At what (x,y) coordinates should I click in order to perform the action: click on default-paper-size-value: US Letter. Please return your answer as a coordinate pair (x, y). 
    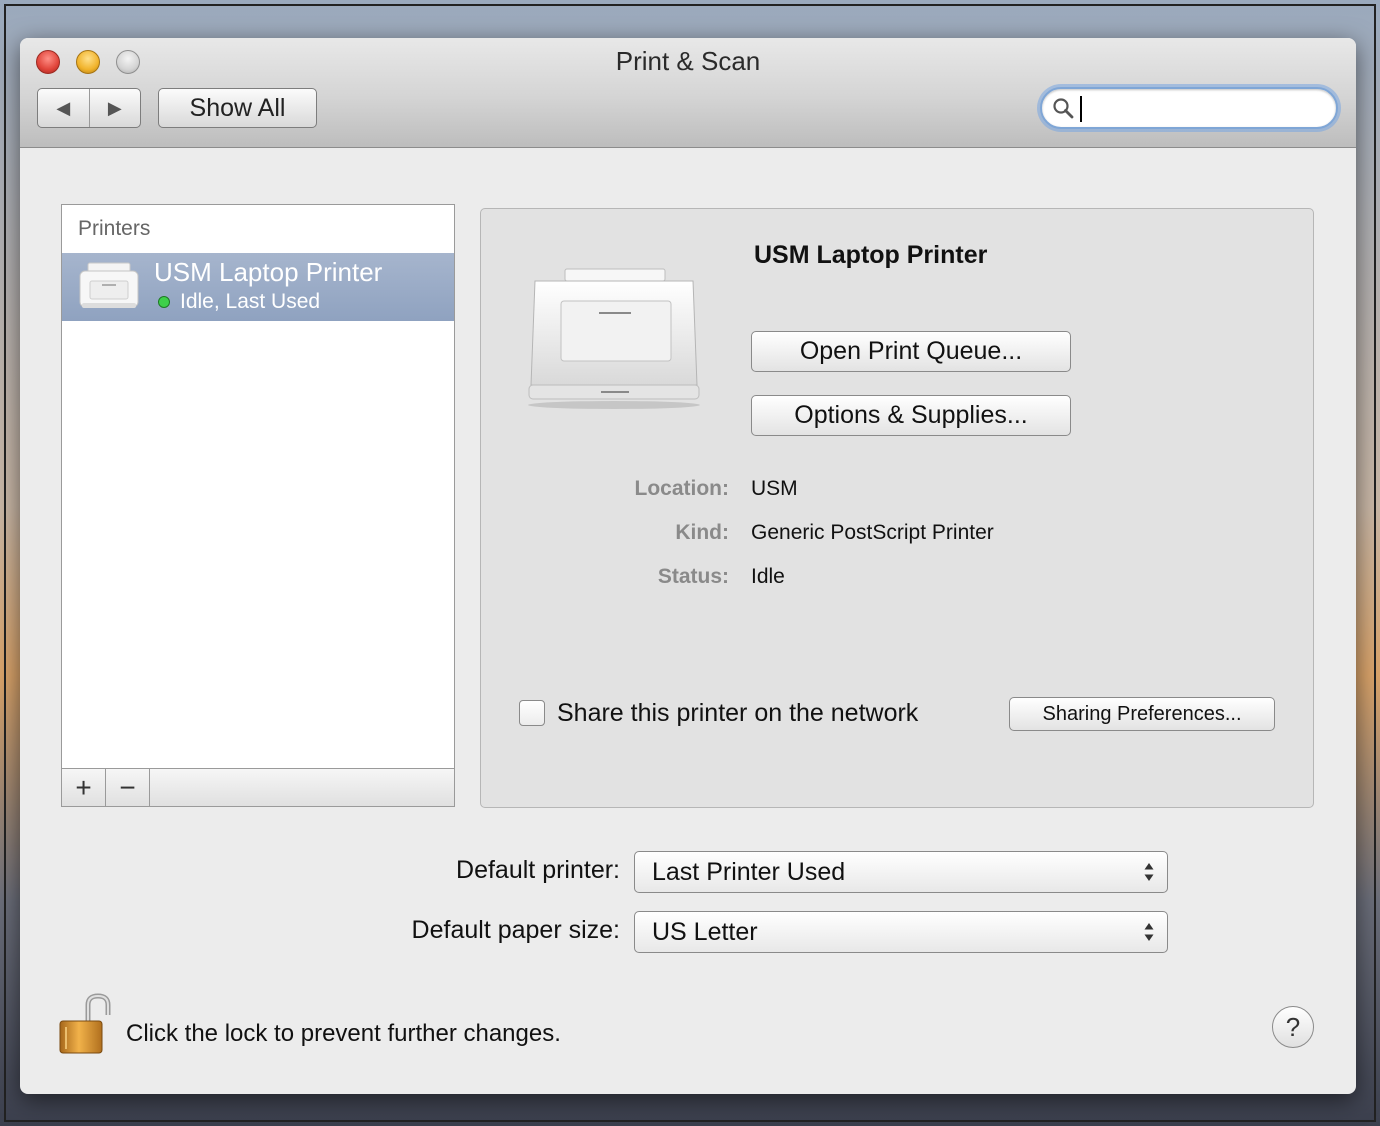
    Looking at the image, I should click on (705, 932).